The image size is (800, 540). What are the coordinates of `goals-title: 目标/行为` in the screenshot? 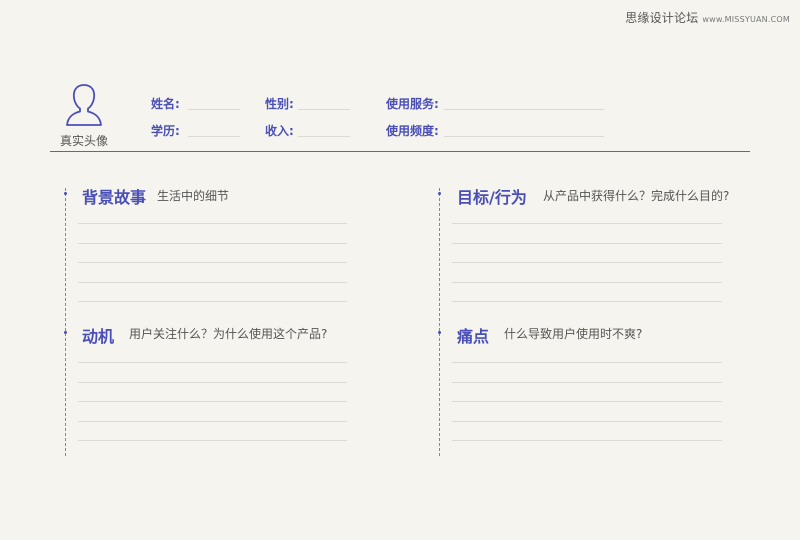 It's located at (492, 197).